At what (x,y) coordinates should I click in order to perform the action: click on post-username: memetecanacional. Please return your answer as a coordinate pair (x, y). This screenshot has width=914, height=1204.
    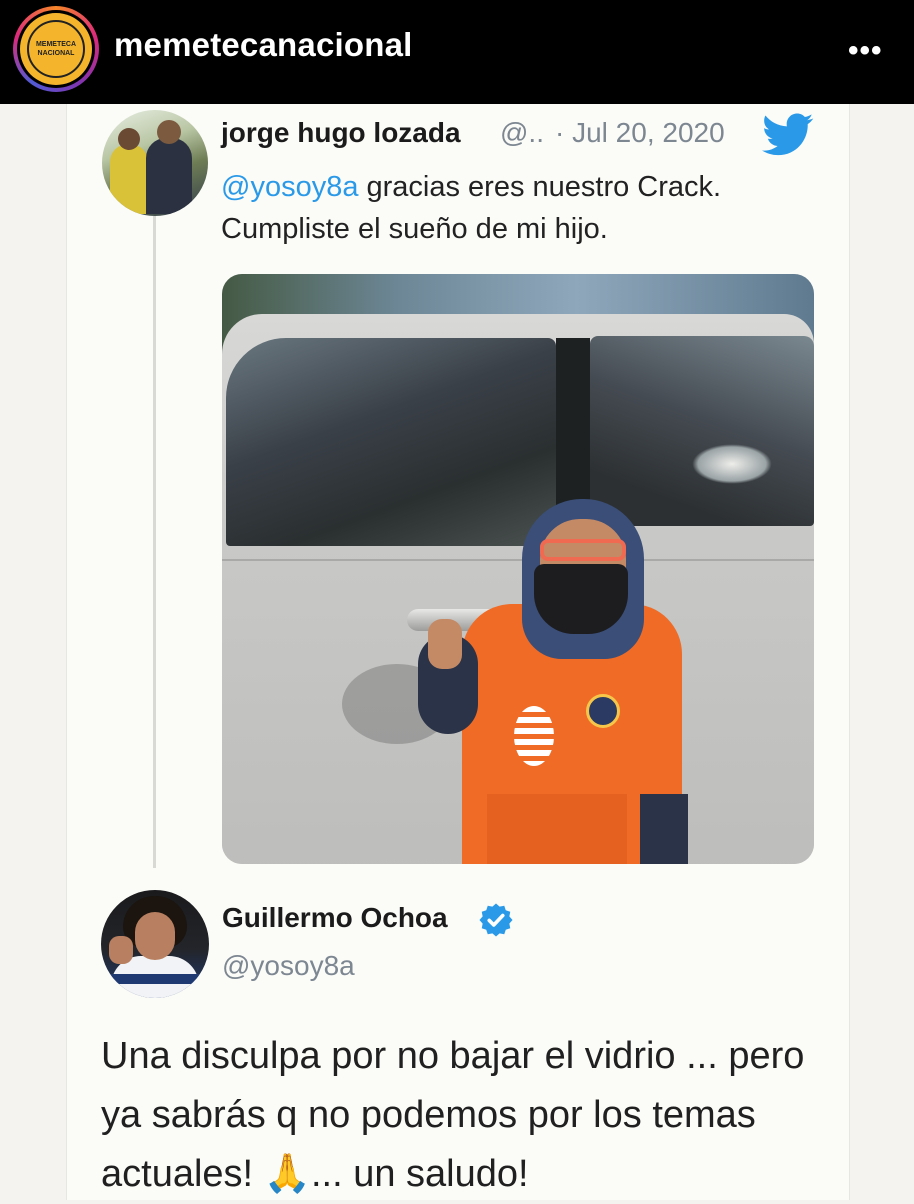
    Looking at the image, I should click on (263, 45).